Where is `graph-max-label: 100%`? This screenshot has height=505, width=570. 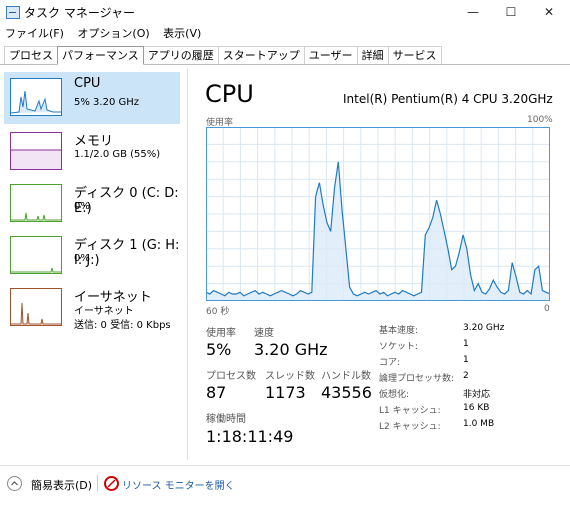 graph-max-label: 100% is located at coordinates (540, 120).